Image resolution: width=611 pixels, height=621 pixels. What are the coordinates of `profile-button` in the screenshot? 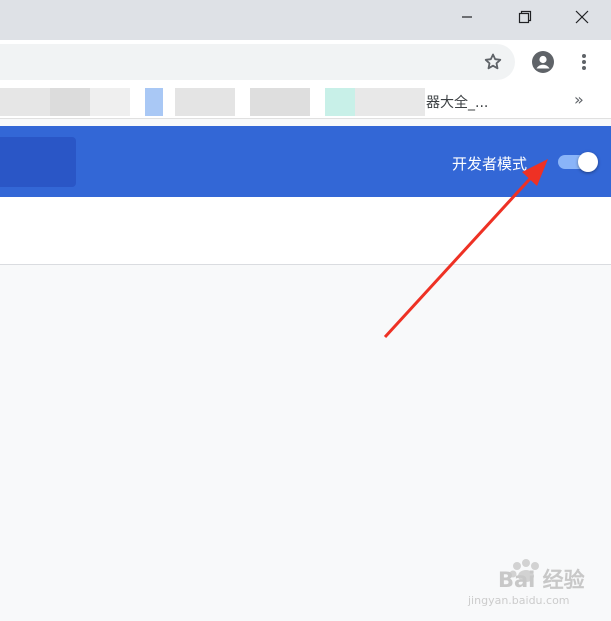 It's located at (543, 62).